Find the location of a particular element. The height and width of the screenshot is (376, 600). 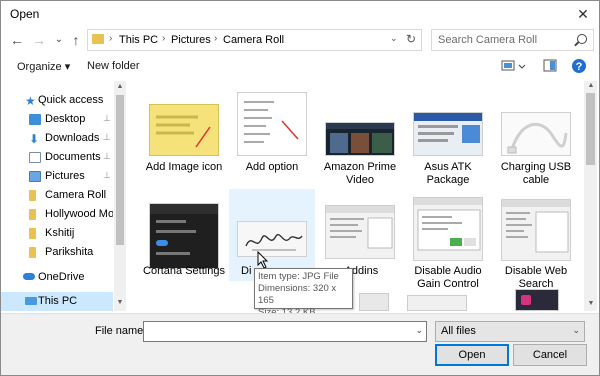

file-name-label: File name: is located at coordinates (121, 331).